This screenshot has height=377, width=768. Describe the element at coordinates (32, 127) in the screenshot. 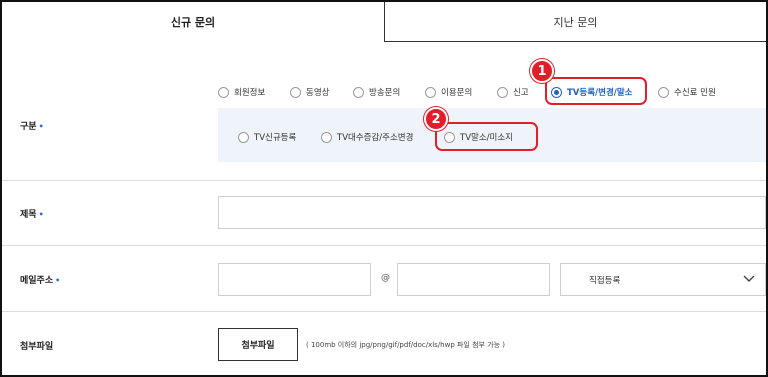

I see `category-label: 구분 •` at that location.